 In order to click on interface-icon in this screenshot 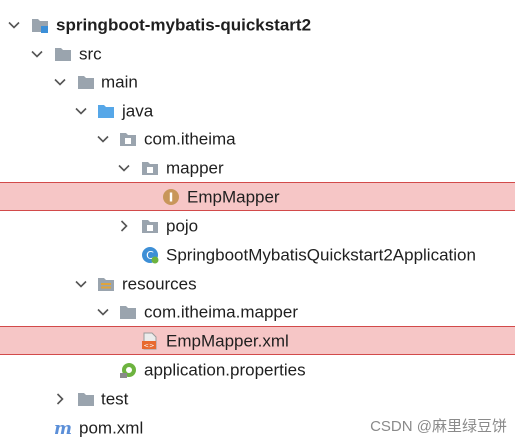, I will do `click(171, 196)`.